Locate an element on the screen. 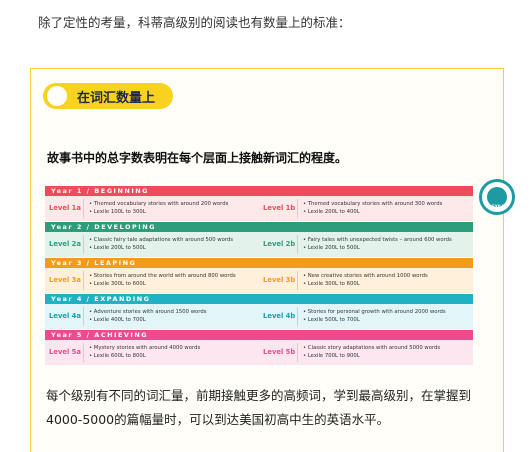 The image size is (532, 452). level-label: Level 4a is located at coordinates (65, 316).